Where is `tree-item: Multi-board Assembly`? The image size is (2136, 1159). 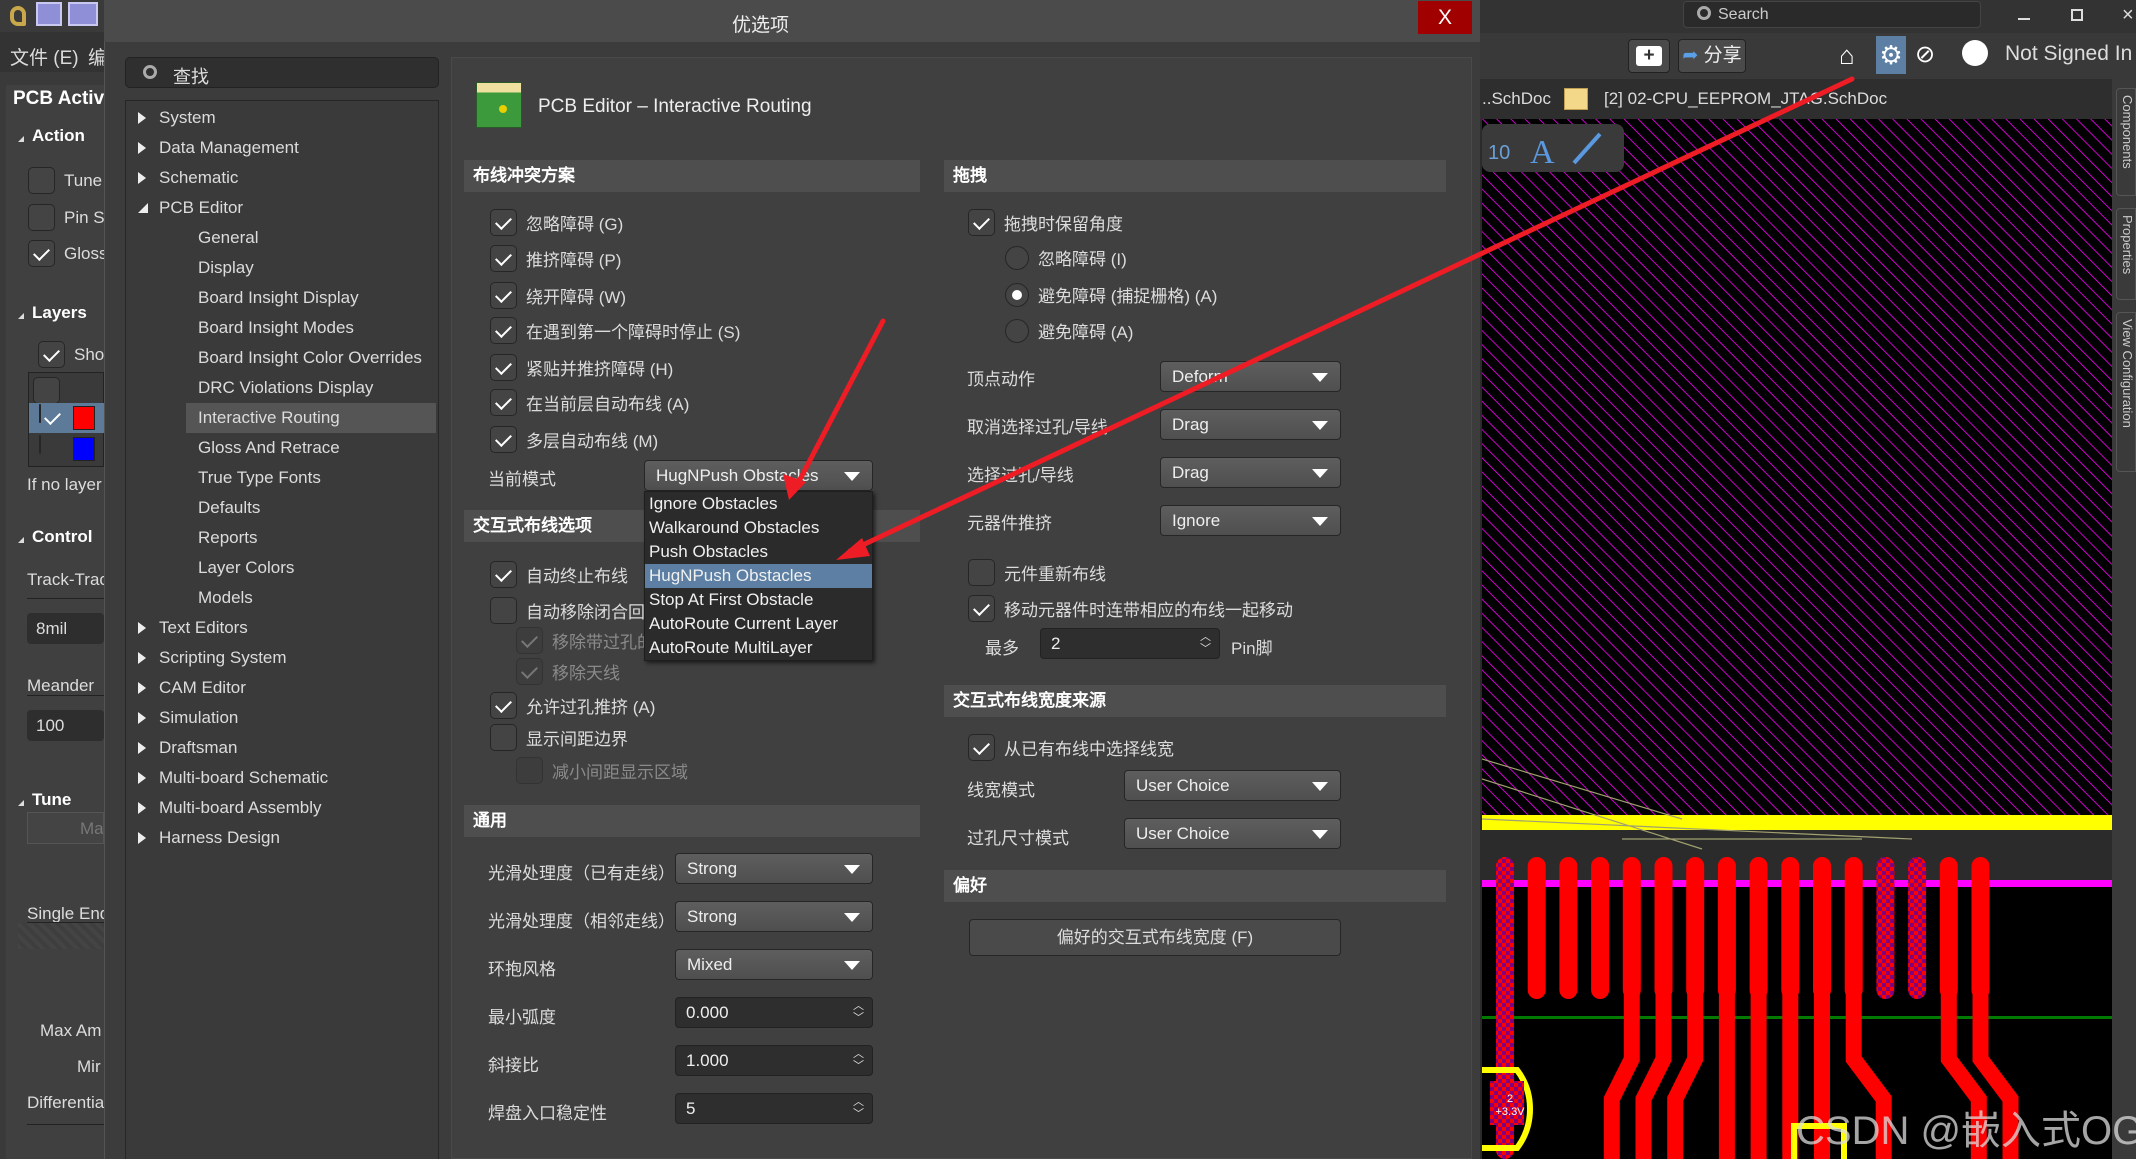
tree-item: Multi-board Assembly is located at coordinates (282, 808).